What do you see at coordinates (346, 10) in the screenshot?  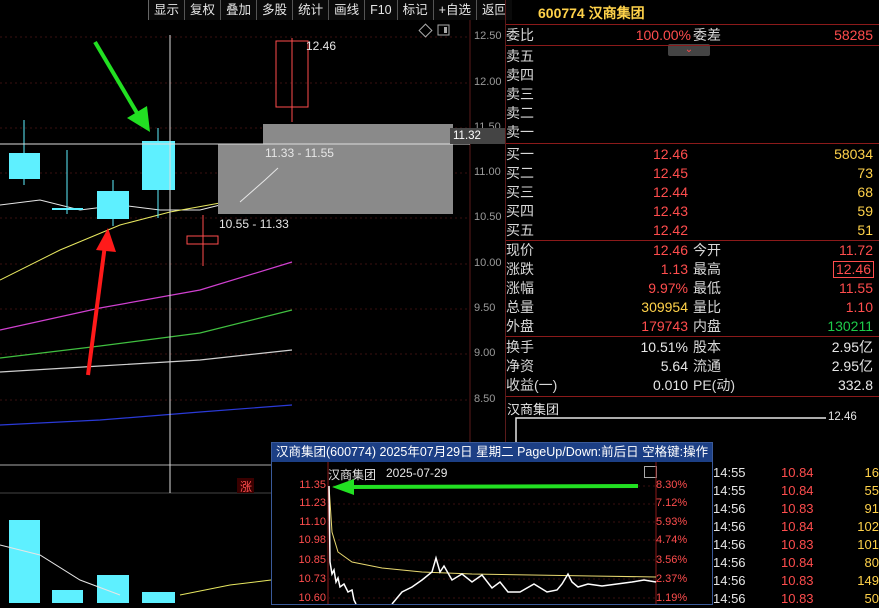 I see `draw-line-button: 画线` at bounding box center [346, 10].